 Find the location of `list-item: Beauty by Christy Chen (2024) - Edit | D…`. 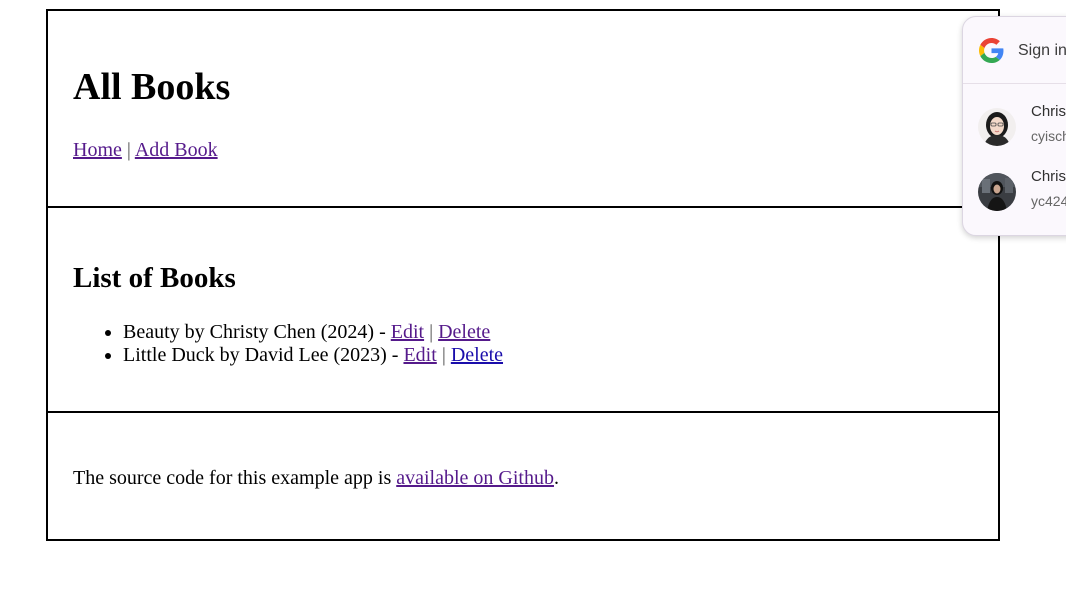

list-item: Beauty by Christy Chen (2024) - Edit | D… is located at coordinates (313, 332).